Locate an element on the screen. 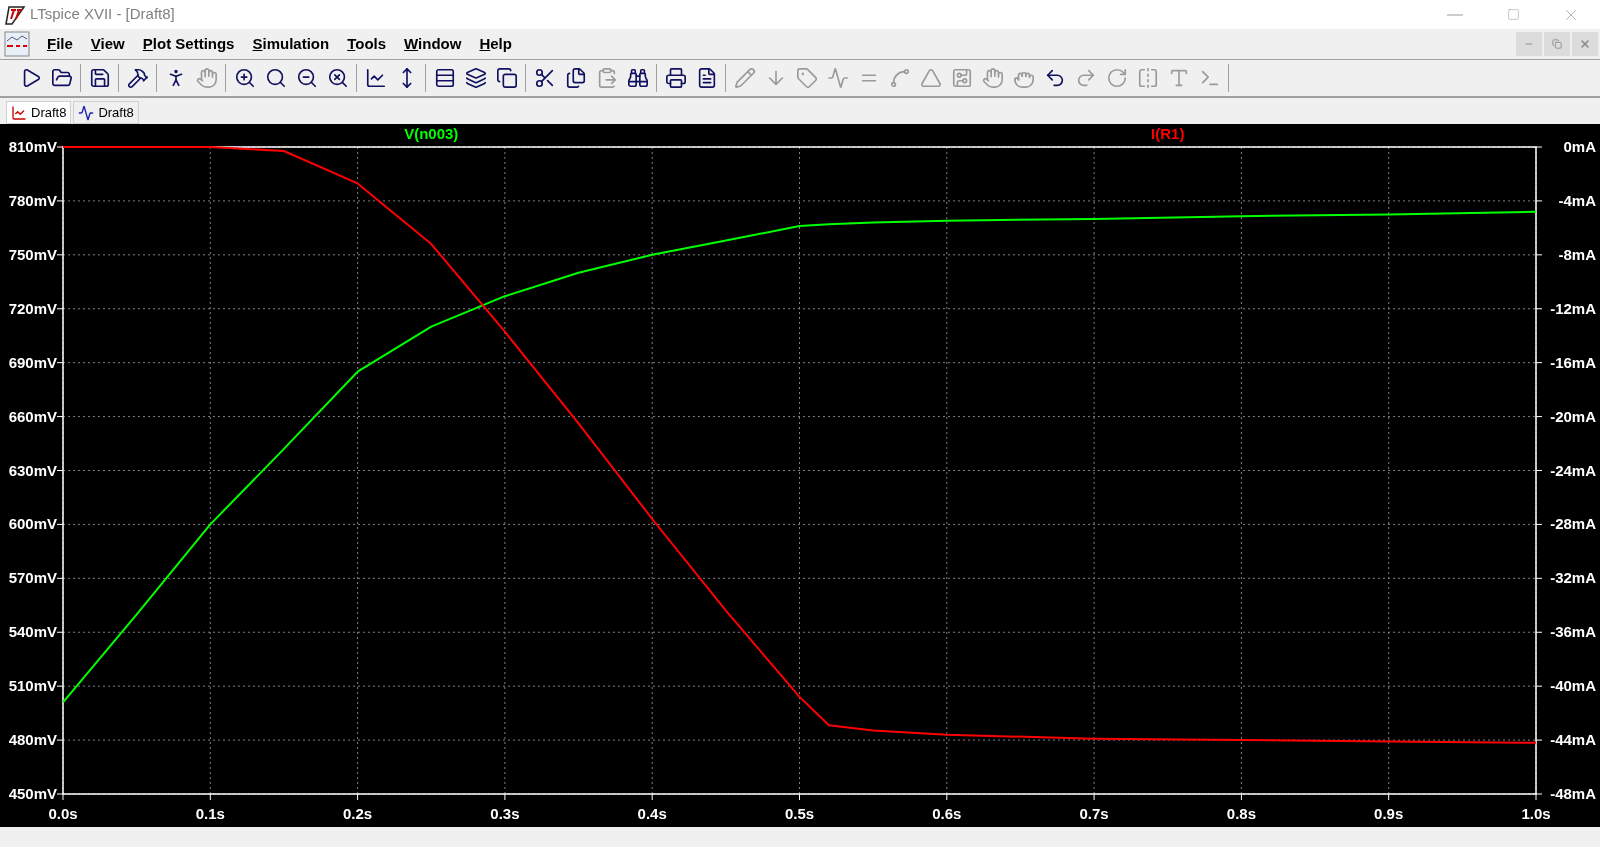 The width and height of the screenshot is (1600, 847). zoom-in-icon is located at coordinates (244, 78).